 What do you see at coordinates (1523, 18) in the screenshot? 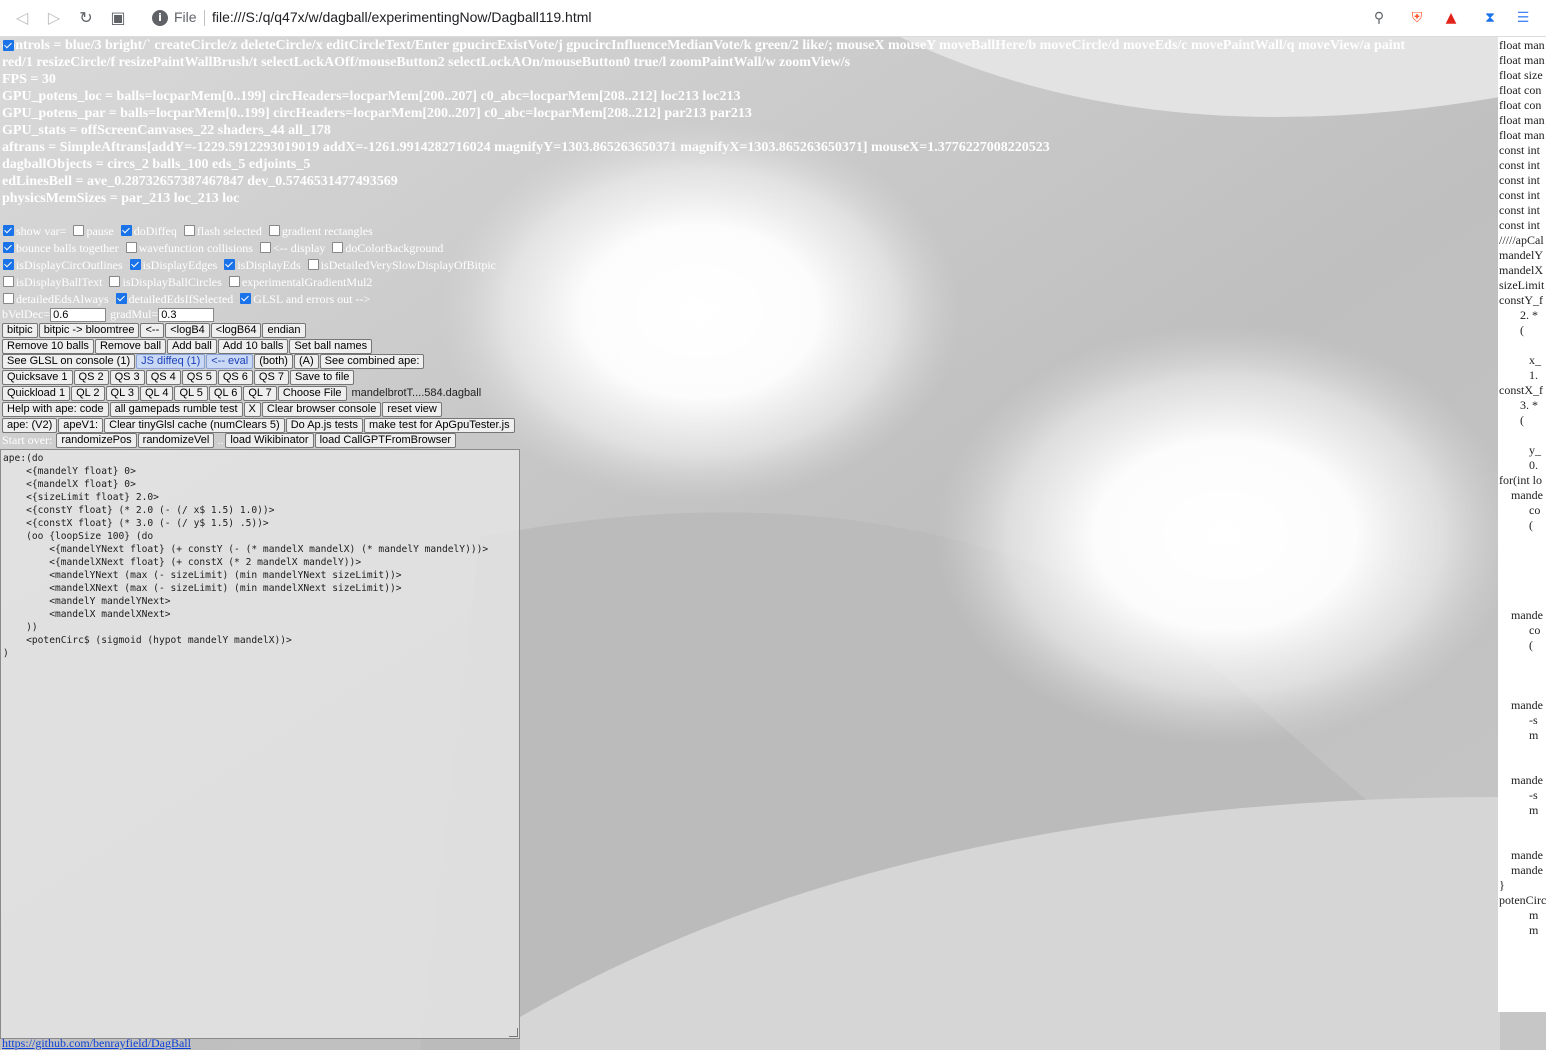
I see `translate-icon: ☰` at bounding box center [1523, 18].